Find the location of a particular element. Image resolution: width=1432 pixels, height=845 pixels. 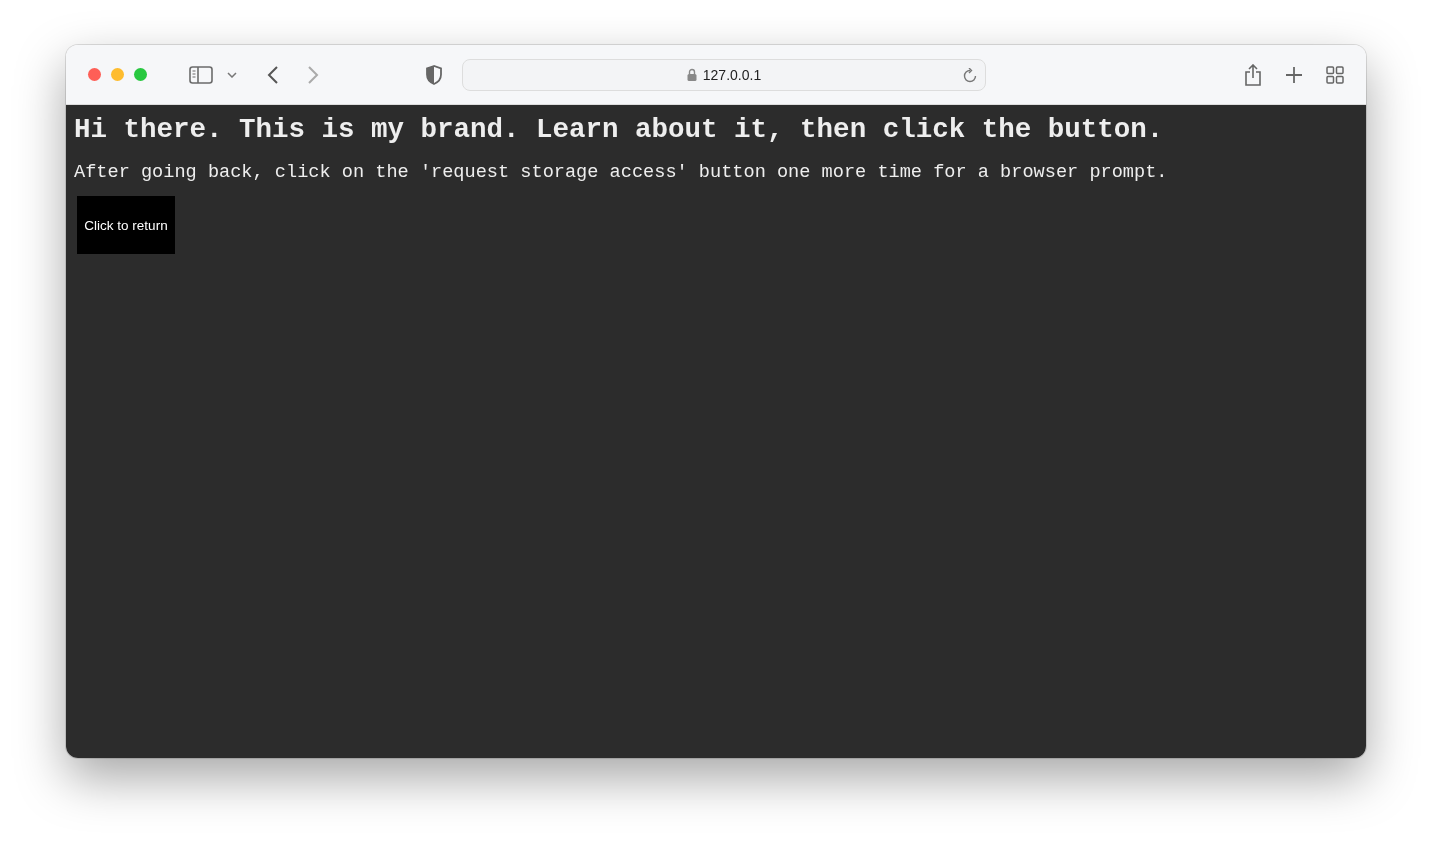

sidebar-icon is located at coordinates (201, 74).